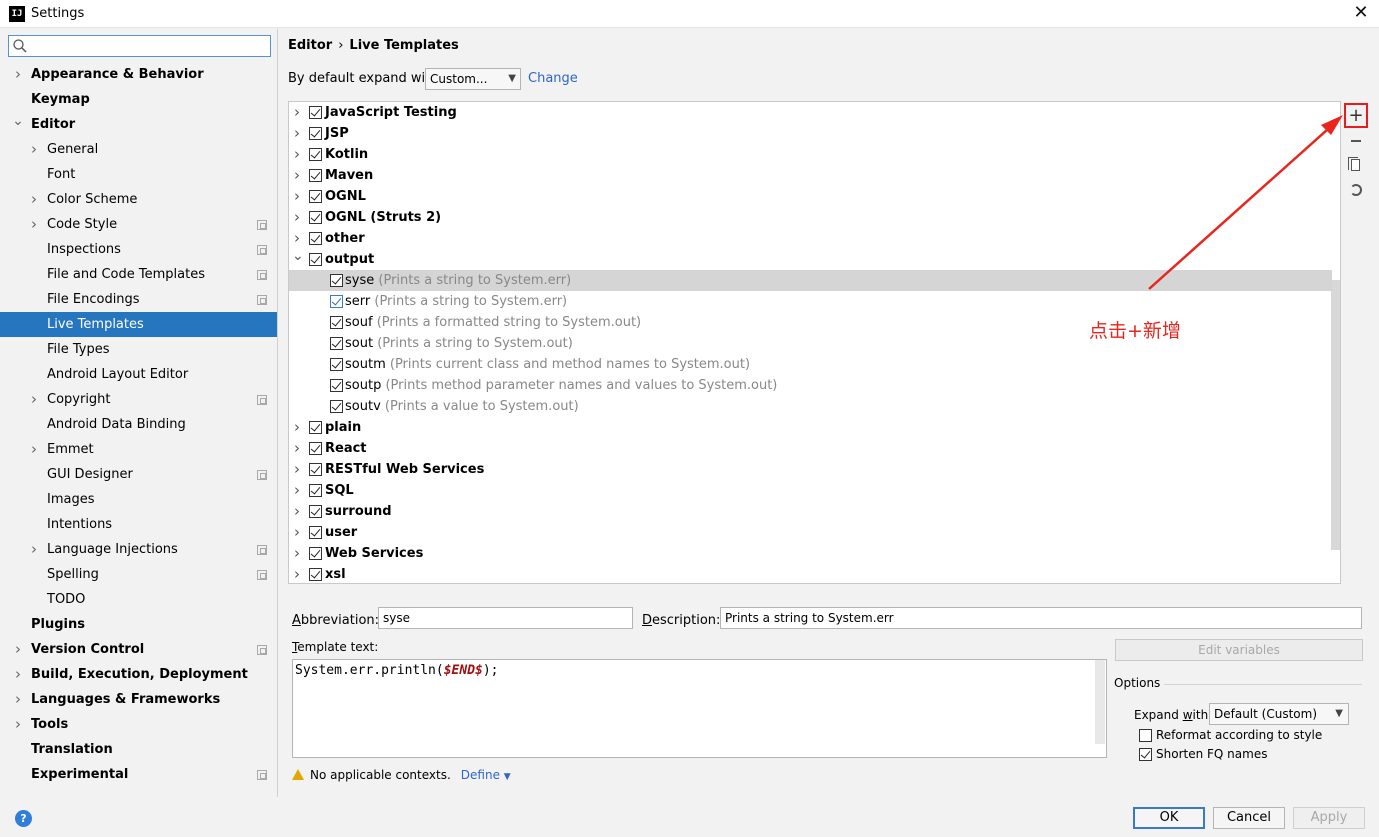 This screenshot has height=837, width=1379. Describe the element at coordinates (1145, 735) in the screenshot. I see `reformat-checkbox` at that location.